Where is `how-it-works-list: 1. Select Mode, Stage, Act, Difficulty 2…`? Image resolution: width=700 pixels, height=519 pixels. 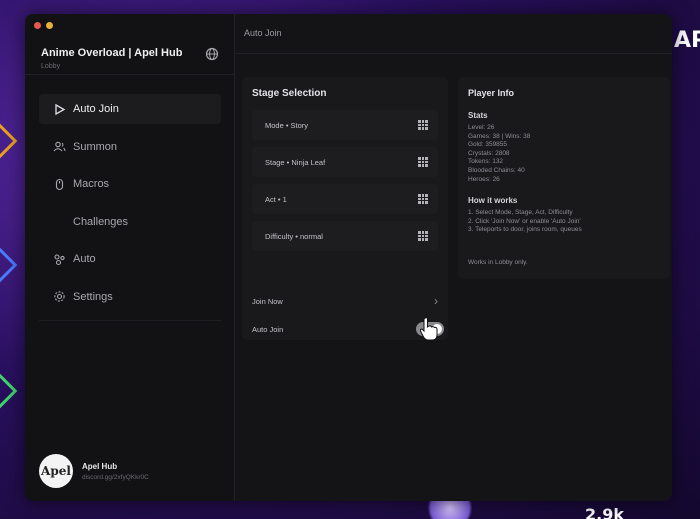
how-it-works-list: 1. Select Mode, Stage, Act, Difficulty 2… is located at coordinates (525, 222).